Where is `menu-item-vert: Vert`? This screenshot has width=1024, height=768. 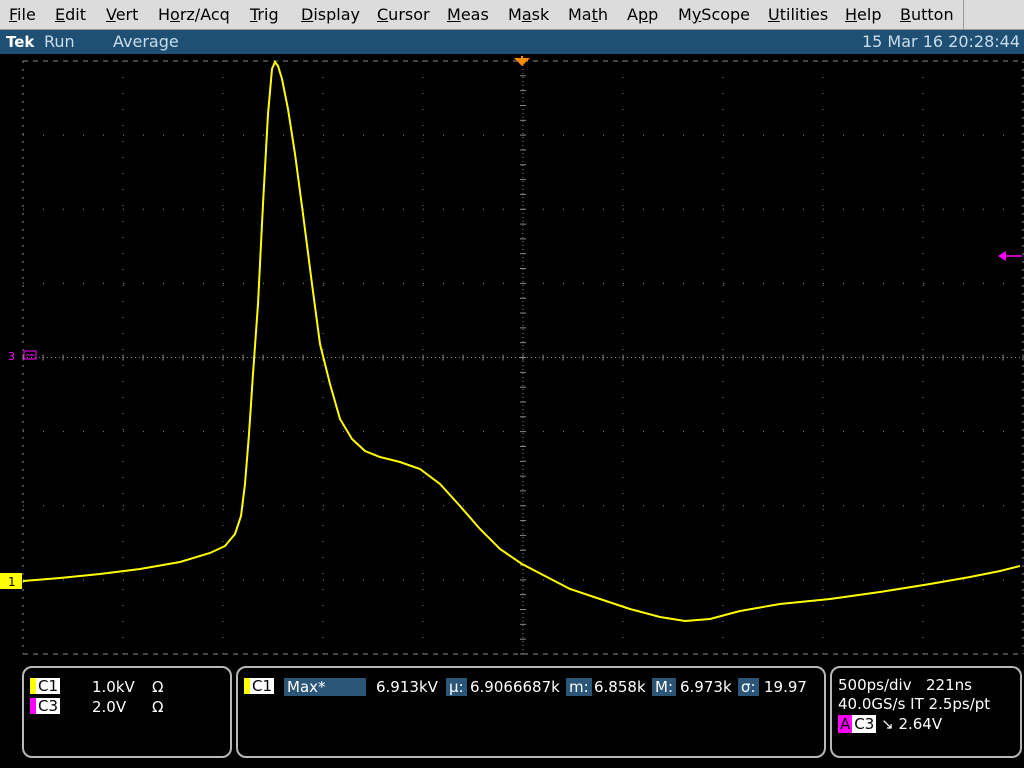 menu-item-vert: Vert is located at coordinates (122, 15).